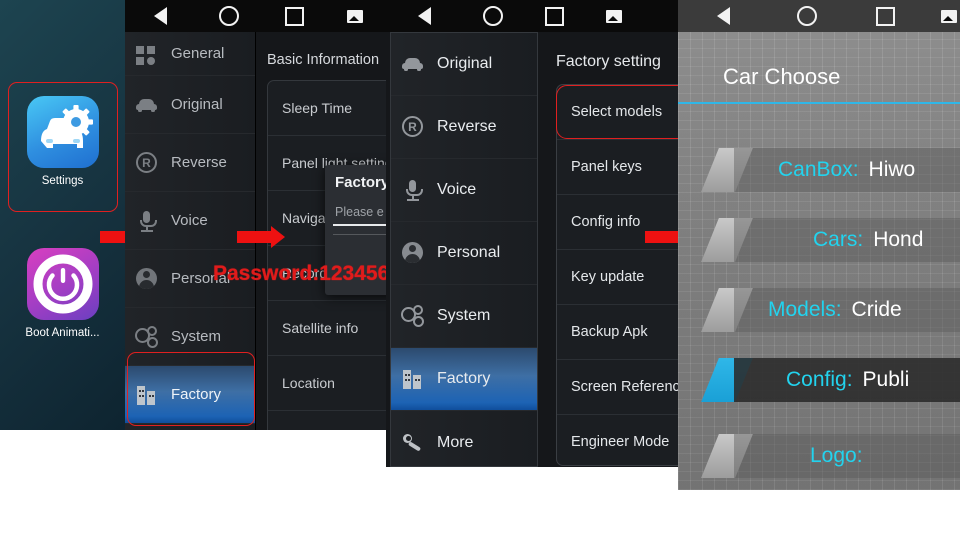 The width and height of the screenshot is (960, 550). What do you see at coordinates (329, 383) in the screenshot?
I see `list-item: Location` at bounding box center [329, 383].